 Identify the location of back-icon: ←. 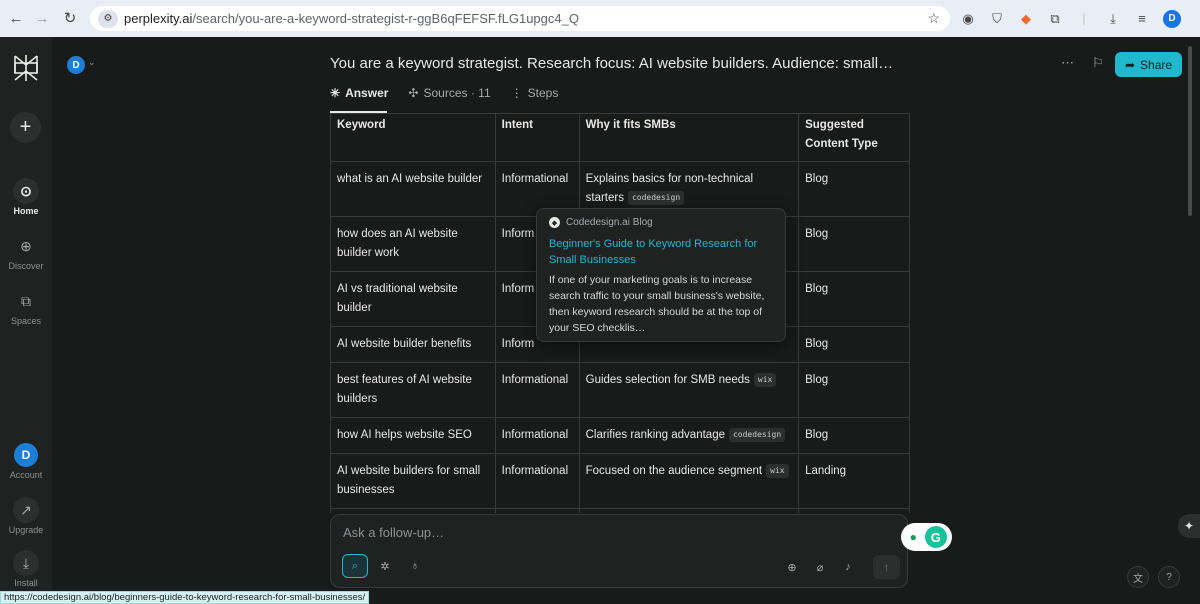
(16, 18).